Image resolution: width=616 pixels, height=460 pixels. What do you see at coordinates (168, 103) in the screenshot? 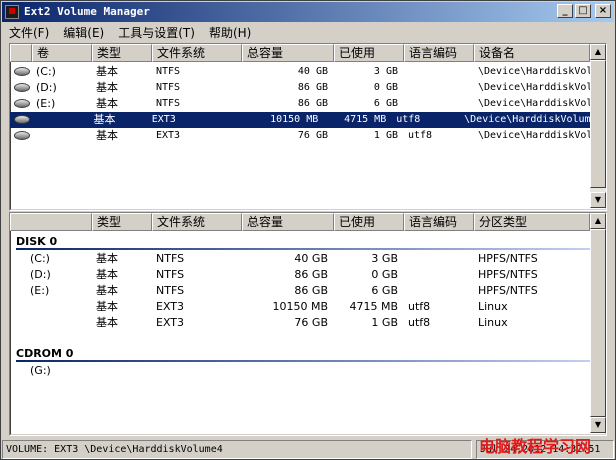
I see `volume-filesystem: NTFS` at bounding box center [168, 103].